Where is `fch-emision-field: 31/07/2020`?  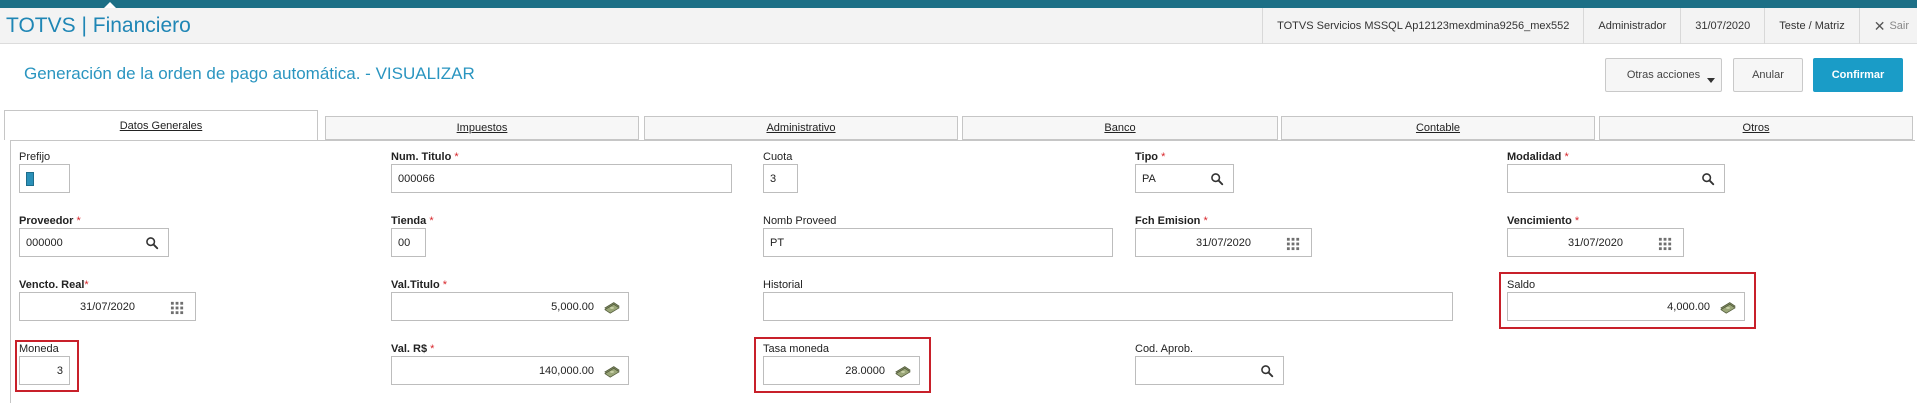 fch-emision-field: 31/07/2020 is located at coordinates (1223, 242).